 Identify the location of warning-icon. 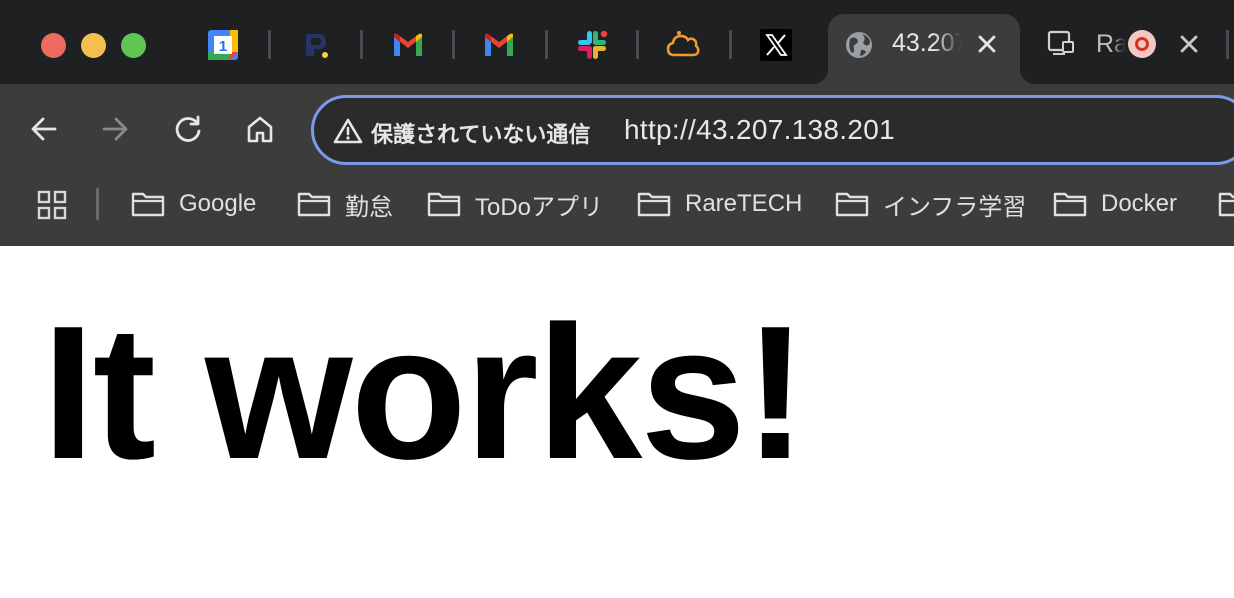
(348, 131).